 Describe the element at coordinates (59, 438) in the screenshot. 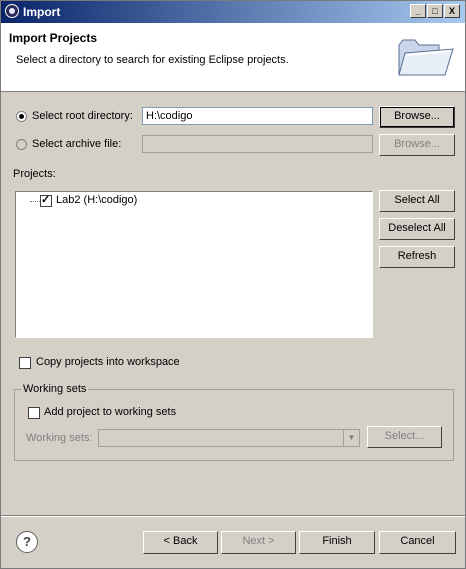

I see `working-sets-combo-label: Working sets:` at that location.